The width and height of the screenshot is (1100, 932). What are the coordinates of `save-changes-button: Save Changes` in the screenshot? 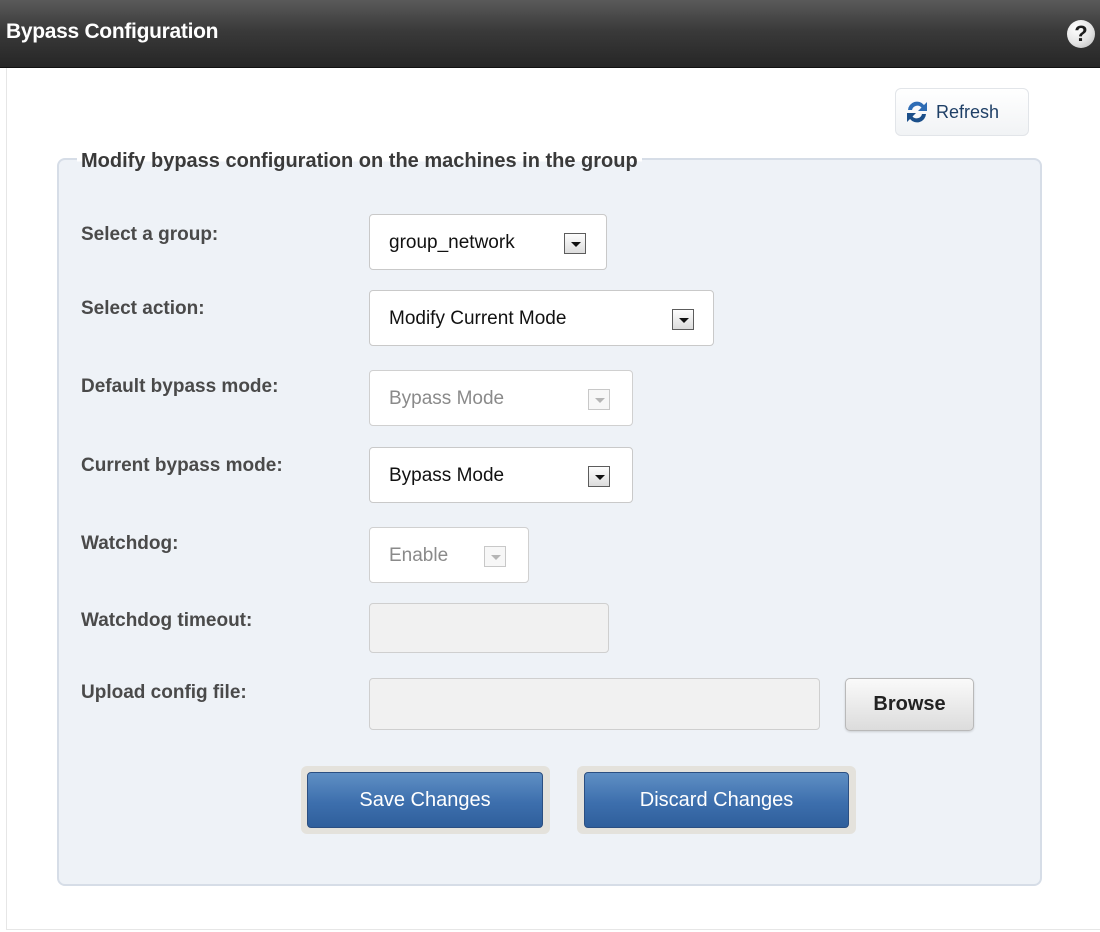 It's located at (425, 800).